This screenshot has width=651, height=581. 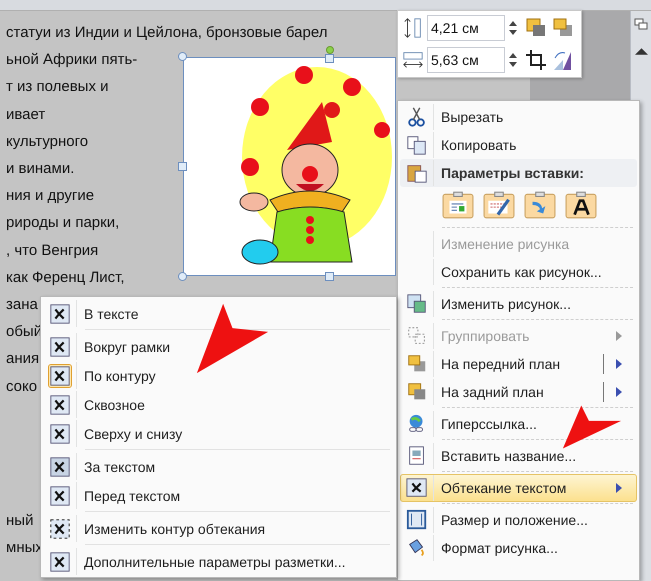 I want to click on group-icon, so click(x=417, y=336).